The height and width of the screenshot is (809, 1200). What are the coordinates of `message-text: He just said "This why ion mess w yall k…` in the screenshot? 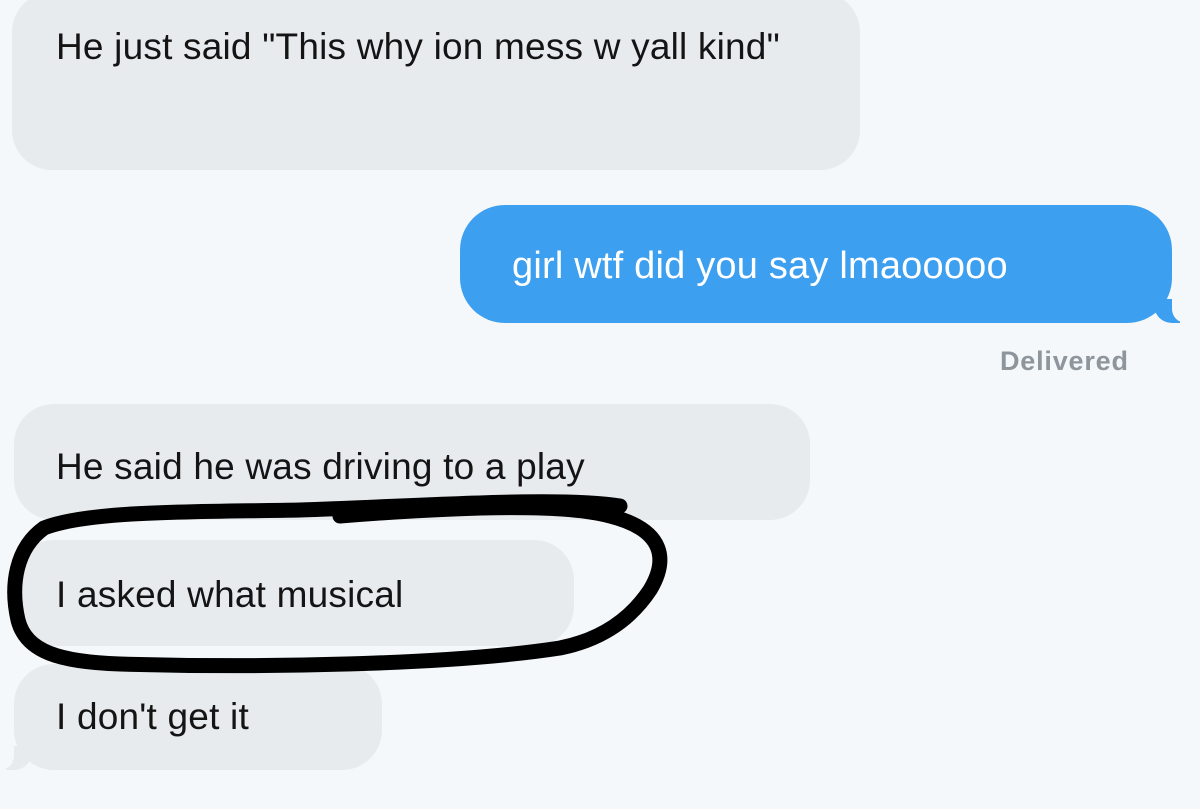 It's located at (418, 46).